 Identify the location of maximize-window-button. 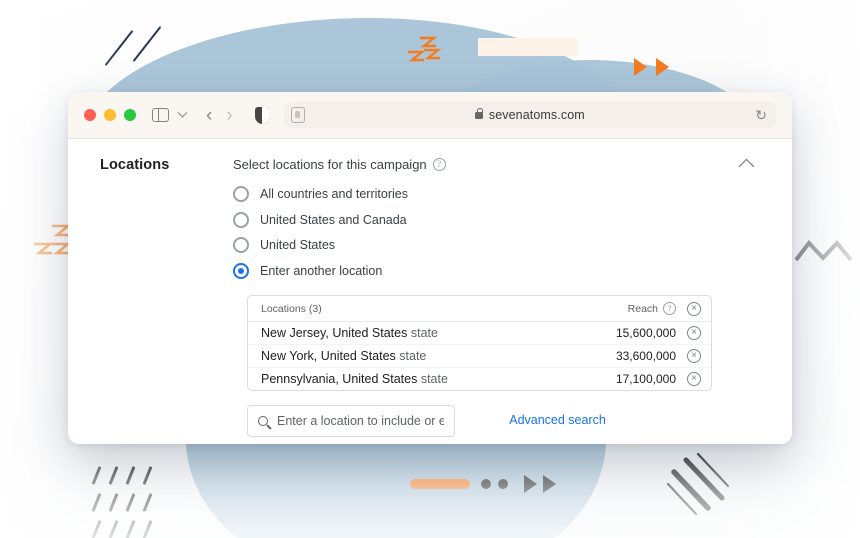
(130, 115).